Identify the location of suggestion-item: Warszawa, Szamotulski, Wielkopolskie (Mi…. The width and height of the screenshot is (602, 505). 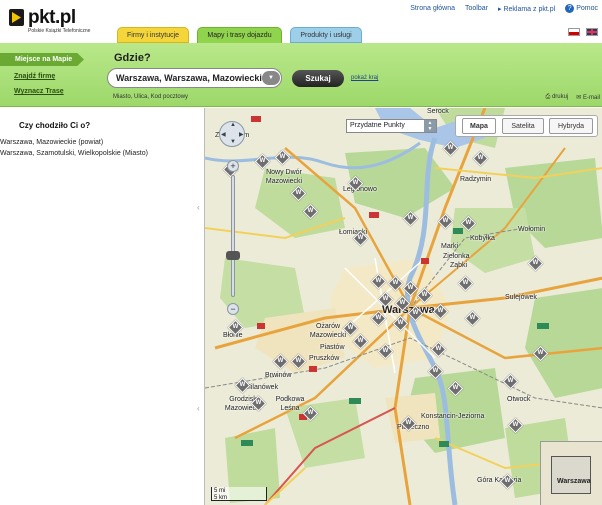
(74, 153).